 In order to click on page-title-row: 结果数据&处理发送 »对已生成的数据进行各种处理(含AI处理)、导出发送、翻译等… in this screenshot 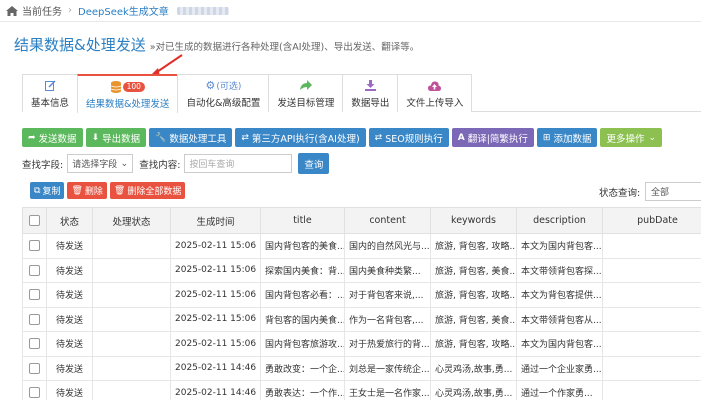, I will do `click(216, 44)`.